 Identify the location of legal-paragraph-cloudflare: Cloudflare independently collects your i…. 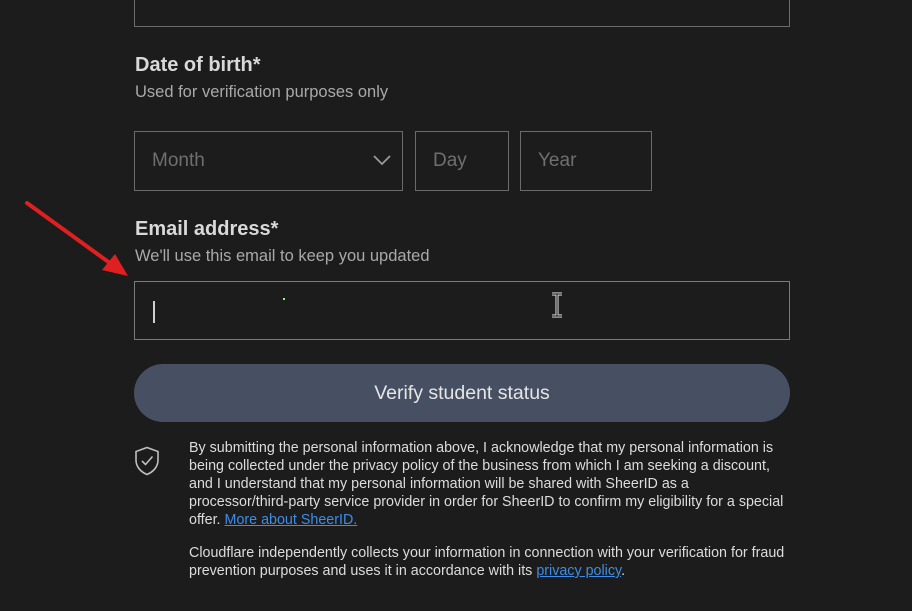
(489, 562).